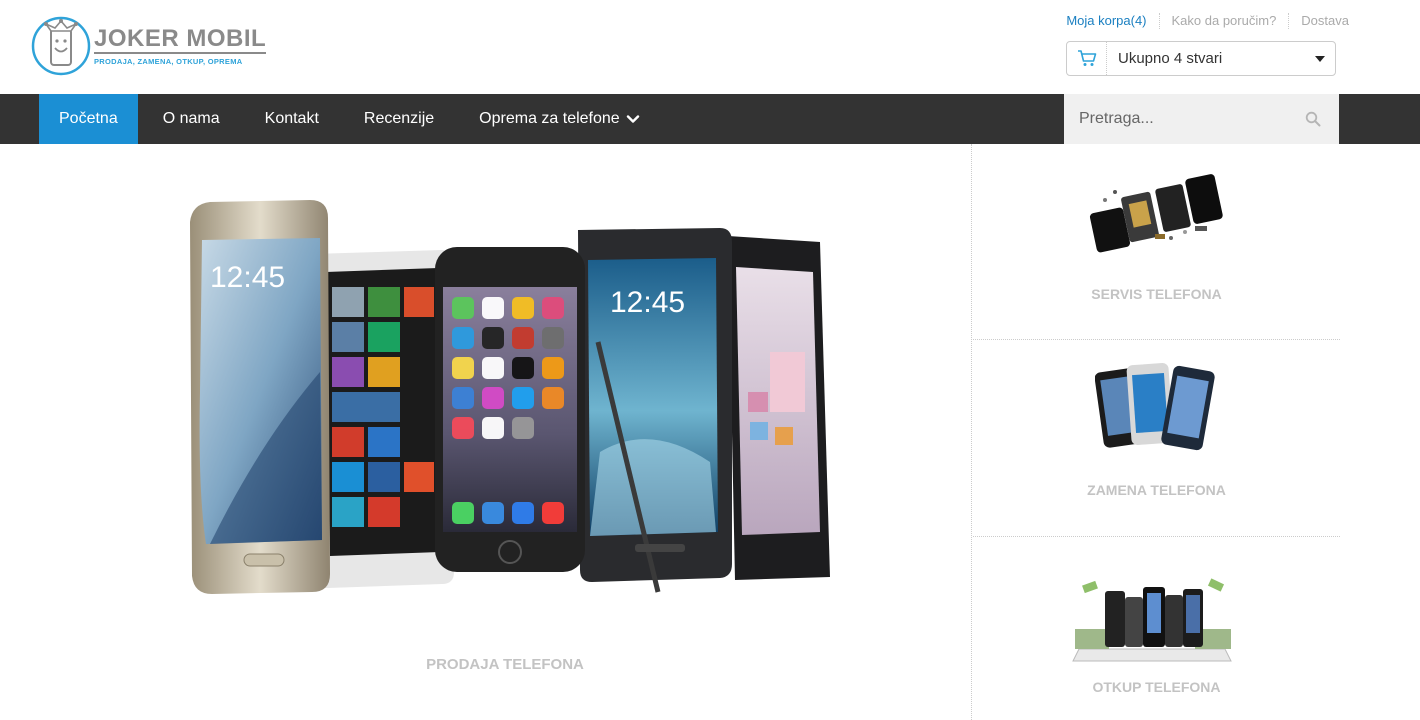 The image size is (1420, 720). I want to click on service-card-exchange: ZAMENA TELEFONA, so click(1156, 438).